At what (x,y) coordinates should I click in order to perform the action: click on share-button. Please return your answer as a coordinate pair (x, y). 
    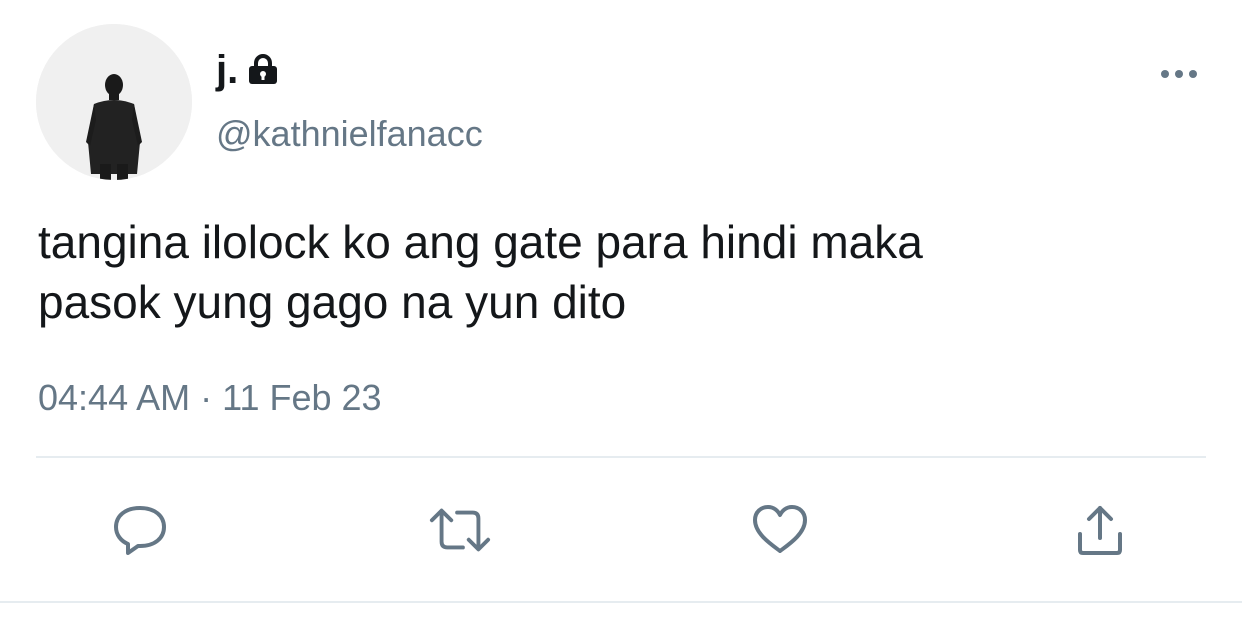
    Looking at the image, I should click on (1100, 530).